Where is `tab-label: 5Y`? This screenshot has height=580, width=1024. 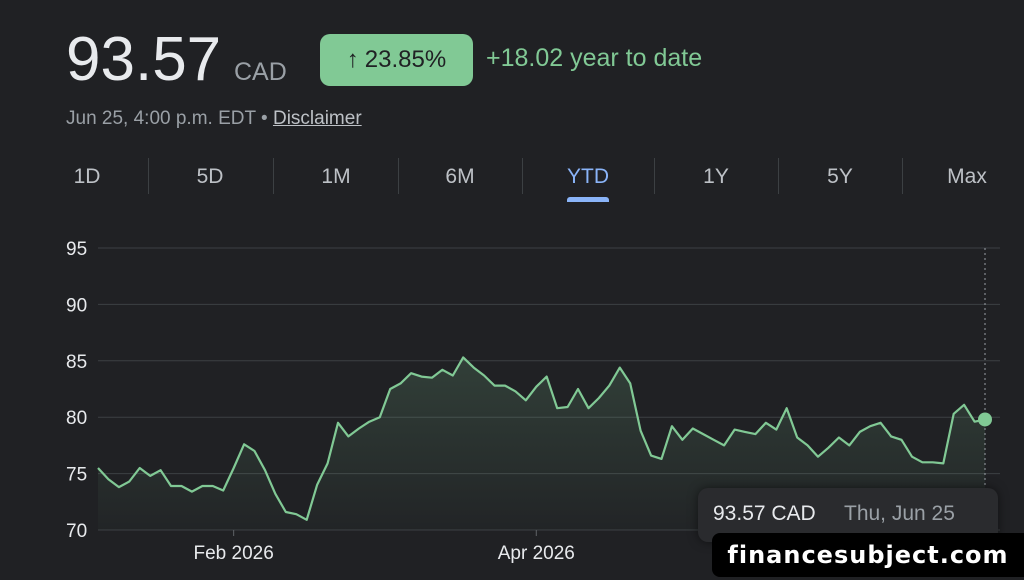 tab-label: 5Y is located at coordinates (840, 176).